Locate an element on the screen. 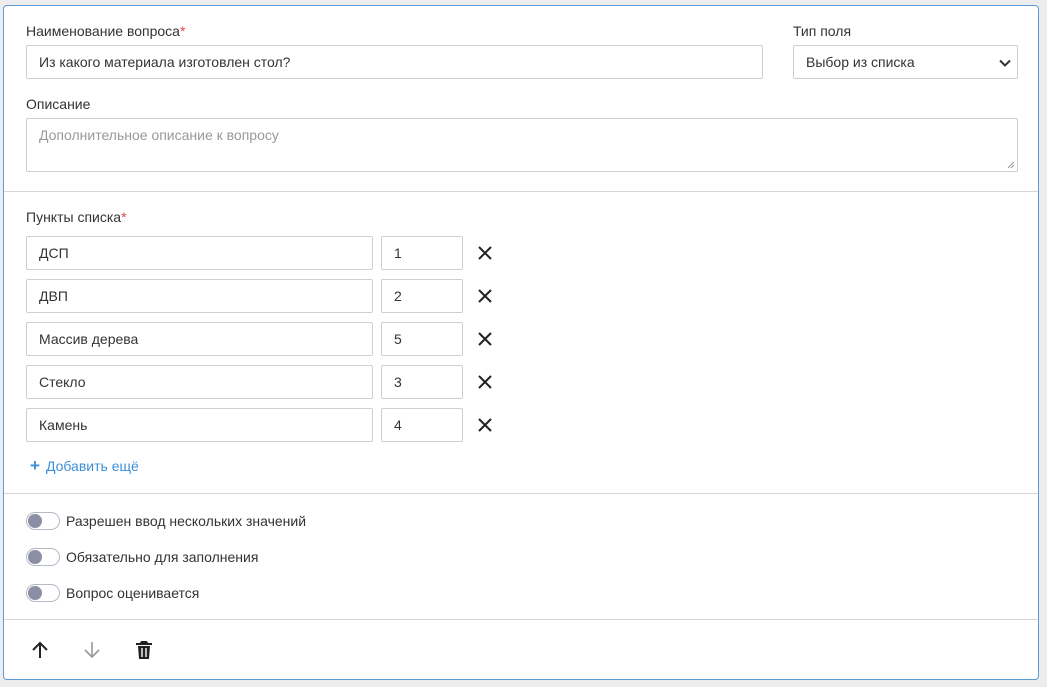  list-item-text-input: Стекло is located at coordinates (199, 382).